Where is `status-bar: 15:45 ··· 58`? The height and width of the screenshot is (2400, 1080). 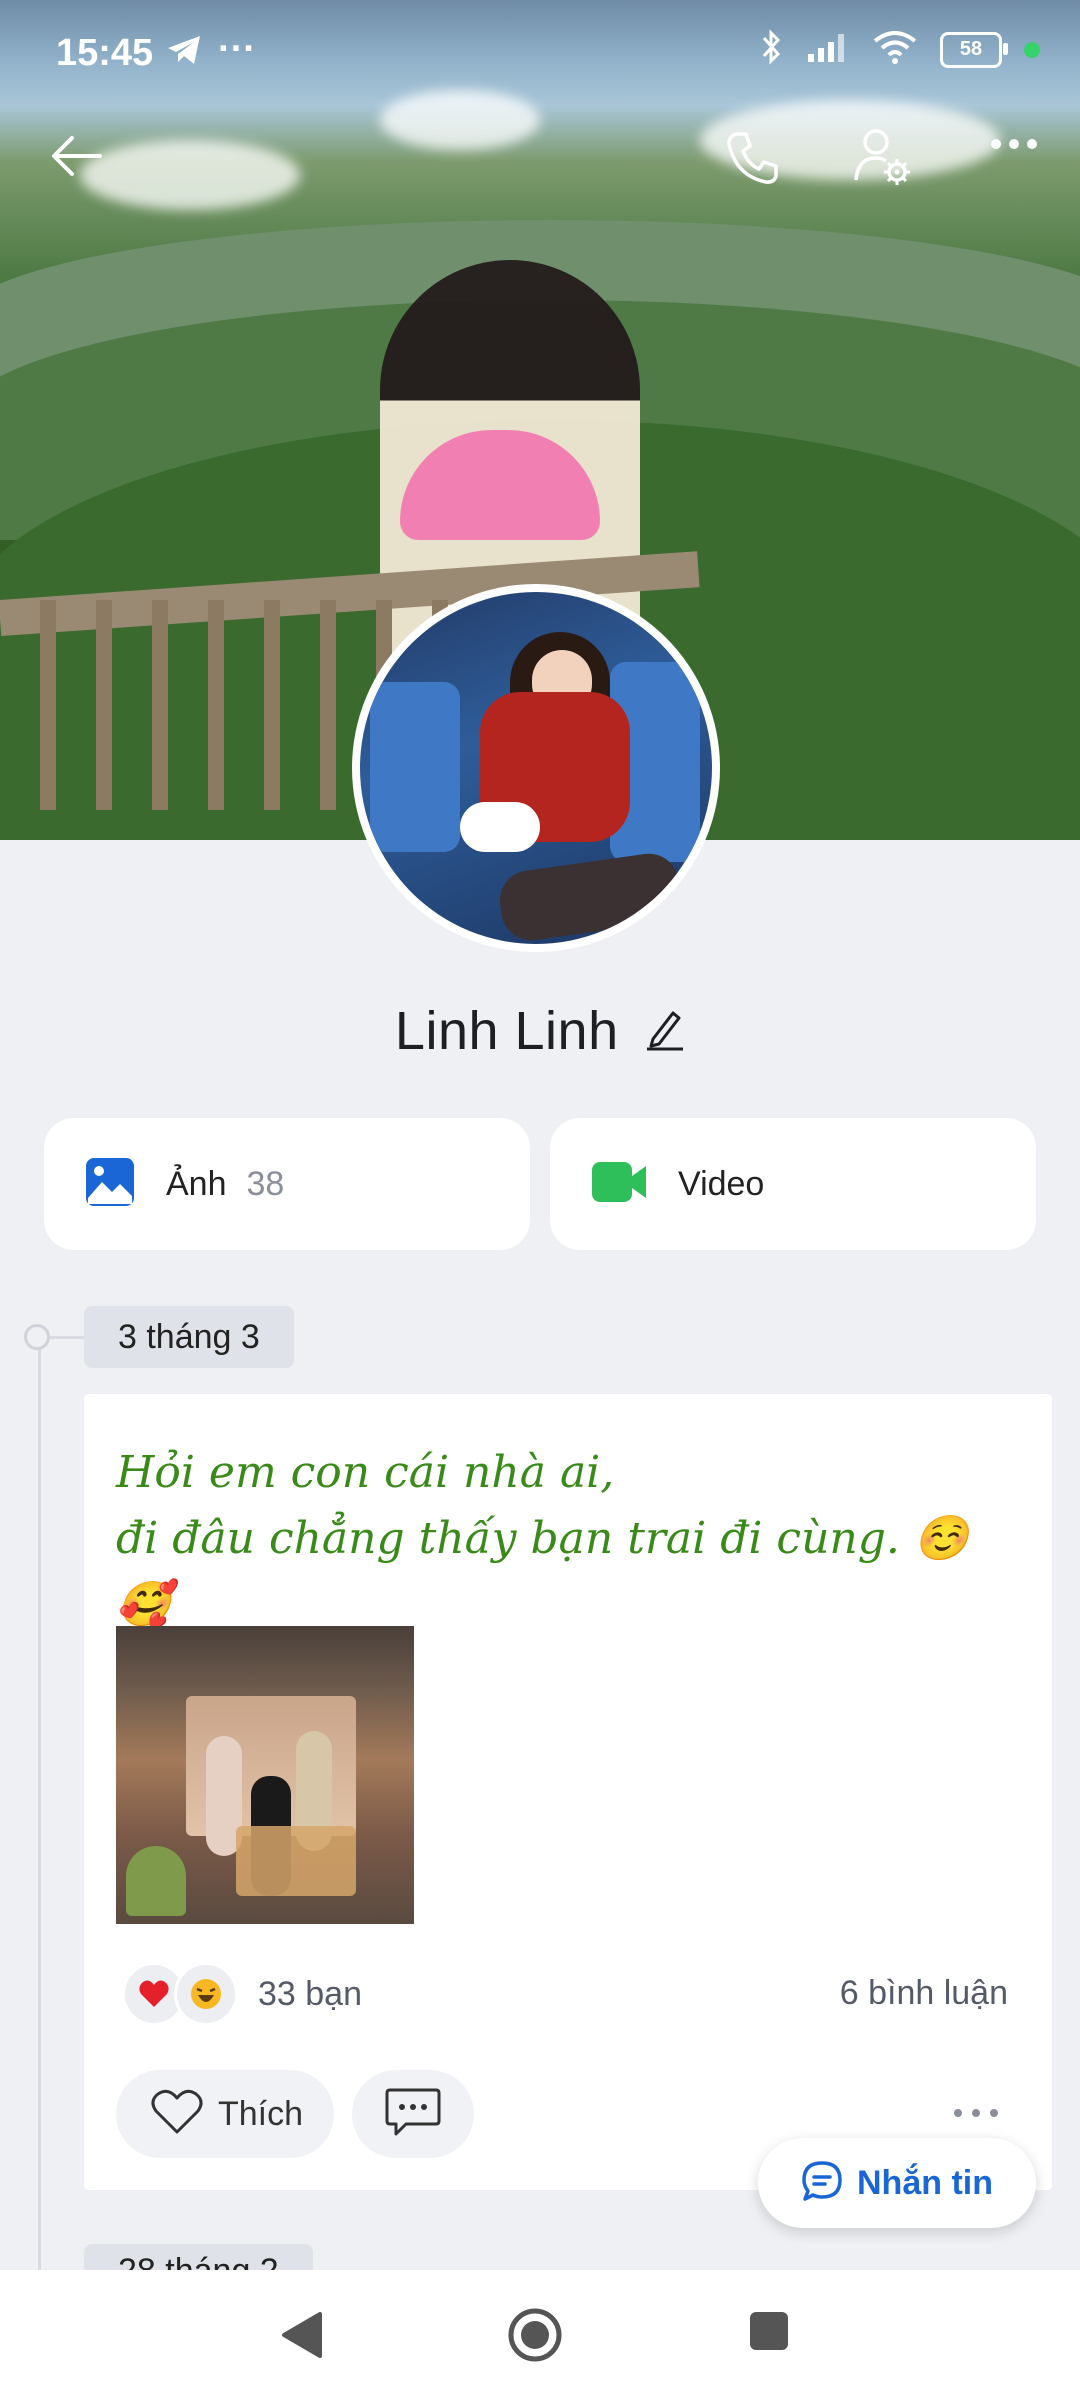
status-bar: 15:45 ··· 58 is located at coordinates (540, 55).